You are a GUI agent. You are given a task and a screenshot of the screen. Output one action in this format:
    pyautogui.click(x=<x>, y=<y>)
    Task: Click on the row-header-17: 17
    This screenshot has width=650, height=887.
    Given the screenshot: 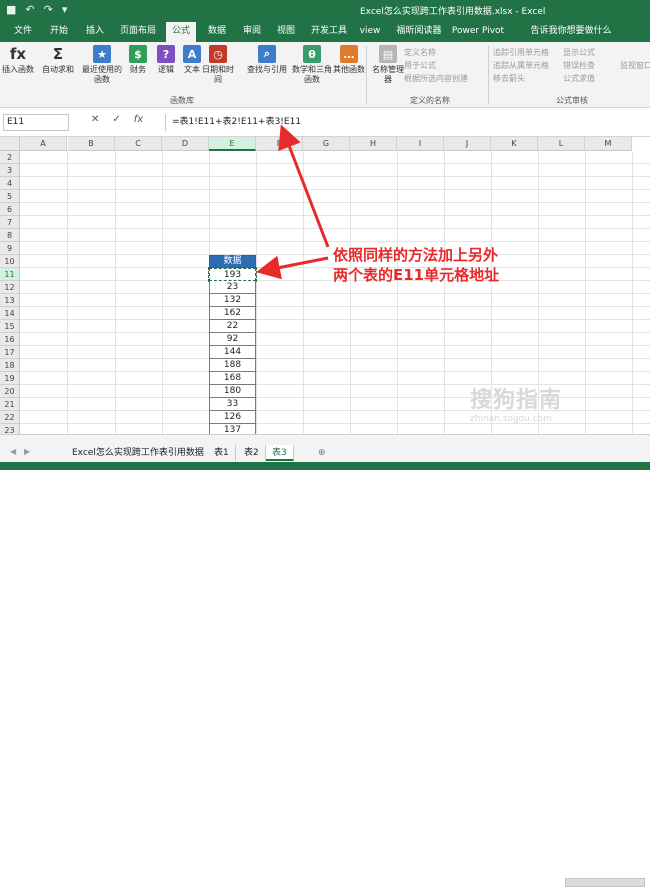 What is the action you would take?
    pyautogui.click(x=10, y=352)
    